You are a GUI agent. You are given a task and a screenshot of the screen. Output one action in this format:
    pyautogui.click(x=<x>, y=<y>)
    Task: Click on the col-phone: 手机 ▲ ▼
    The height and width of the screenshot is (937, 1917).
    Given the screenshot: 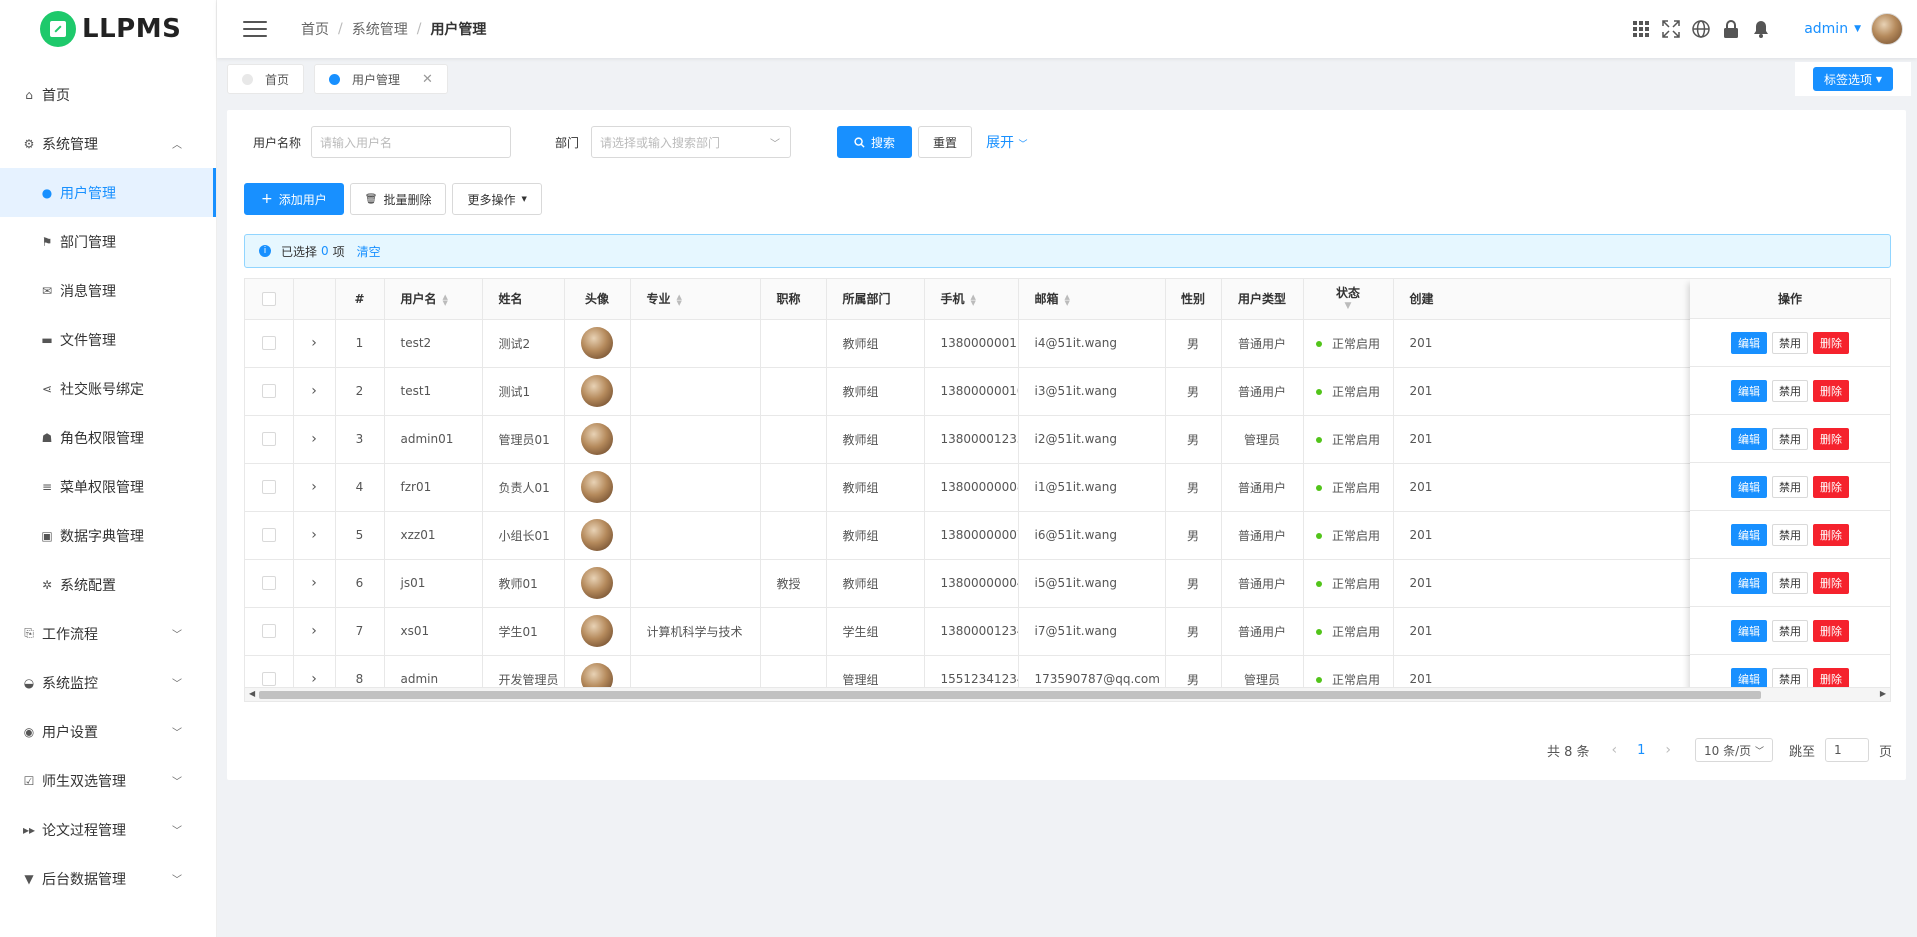 What is the action you would take?
    pyautogui.click(x=971, y=299)
    